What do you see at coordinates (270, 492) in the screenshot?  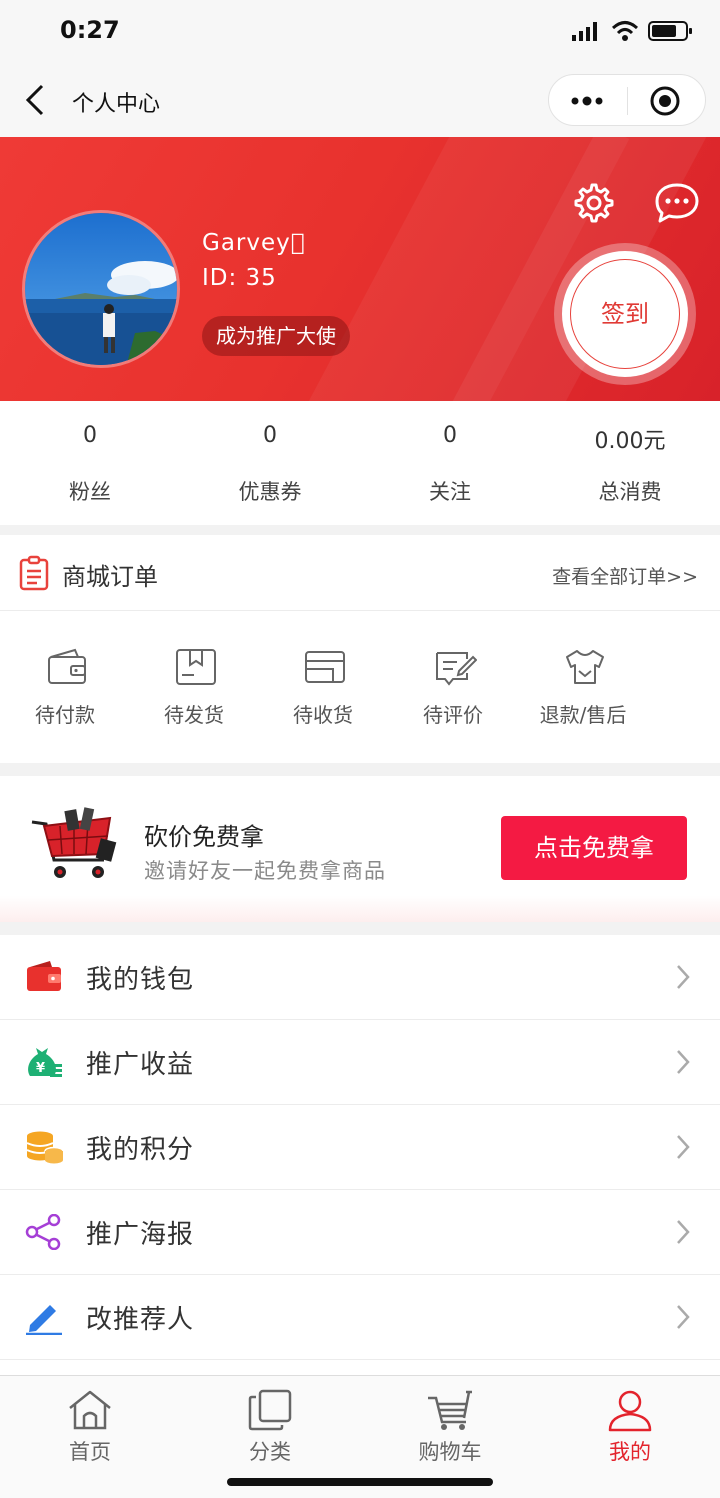 I see `stat-label: 优惠券` at bounding box center [270, 492].